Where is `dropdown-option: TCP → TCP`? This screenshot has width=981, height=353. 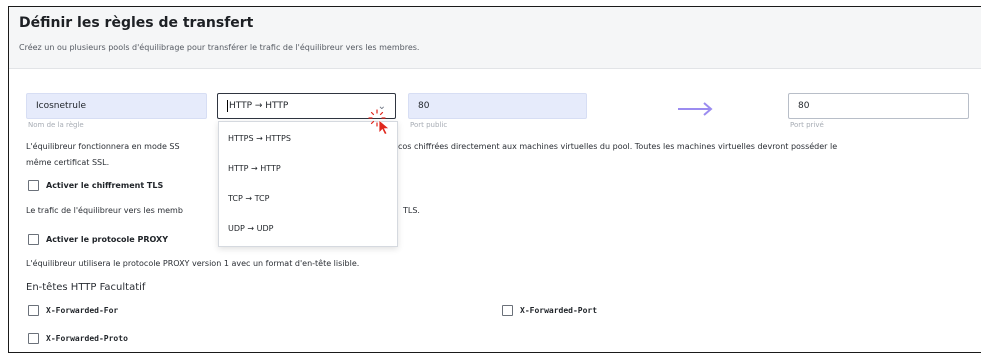 dropdown-option: TCP → TCP is located at coordinates (308, 198).